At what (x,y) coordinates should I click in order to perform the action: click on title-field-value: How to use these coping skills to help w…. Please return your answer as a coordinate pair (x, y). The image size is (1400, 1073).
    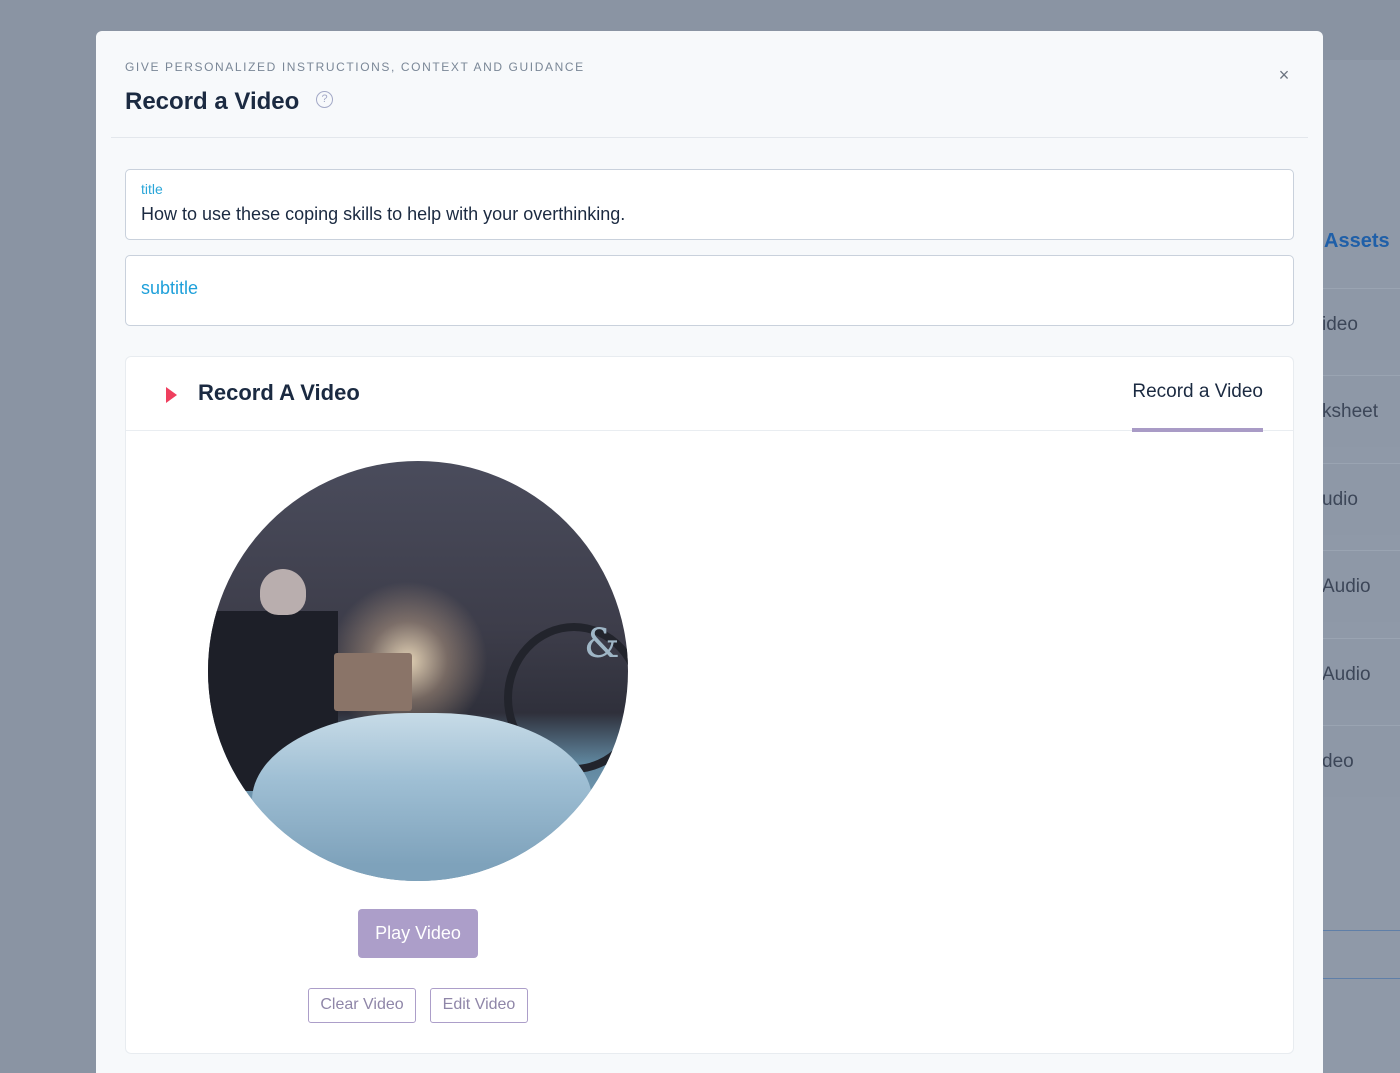
    Looking at the image, I should click on (383, 214).